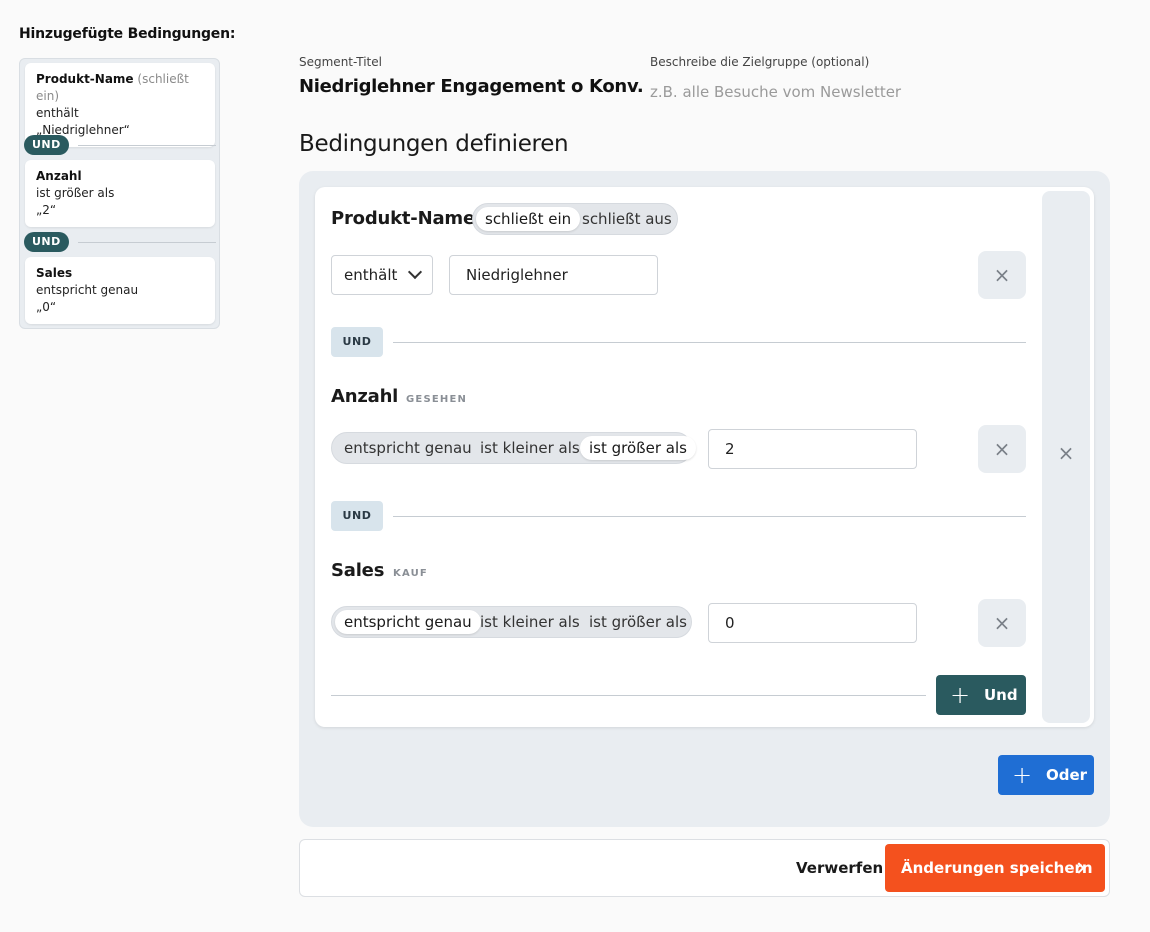 The height and width of the screenshot is (932, 1150). I want to click on summary-item-name: Produkt-Name, so click(85, 79).